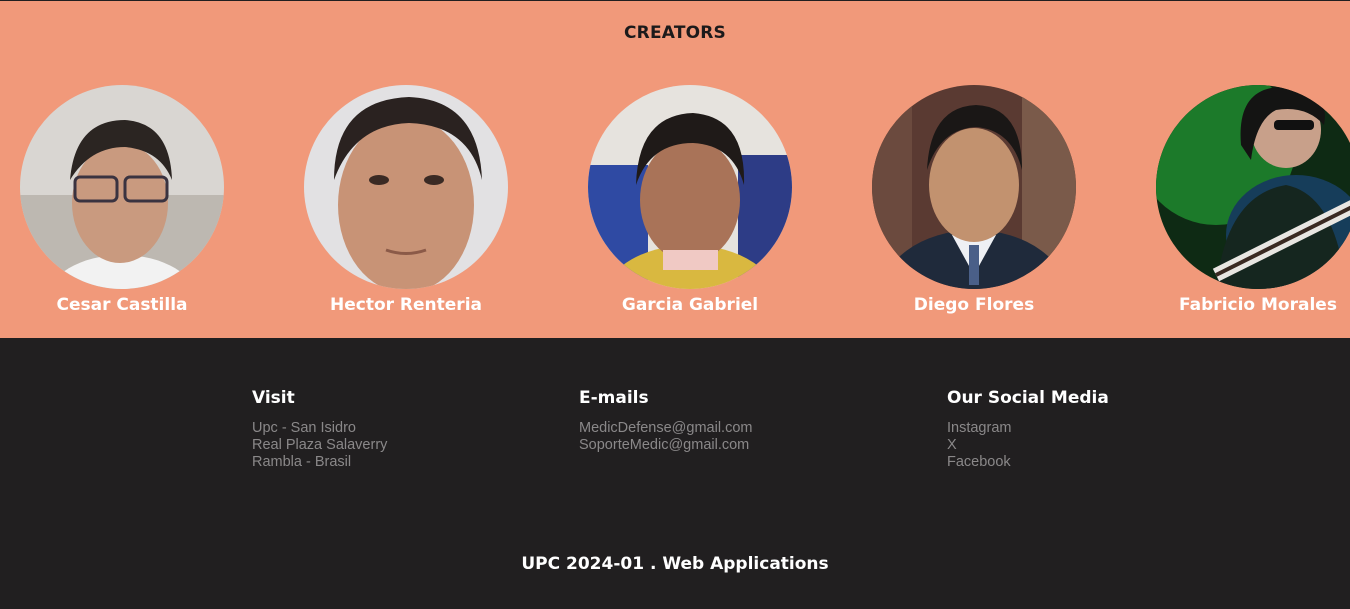  I want to click on copyright-text: UPC 2024-01 . Web Applications, so click(675, 564).